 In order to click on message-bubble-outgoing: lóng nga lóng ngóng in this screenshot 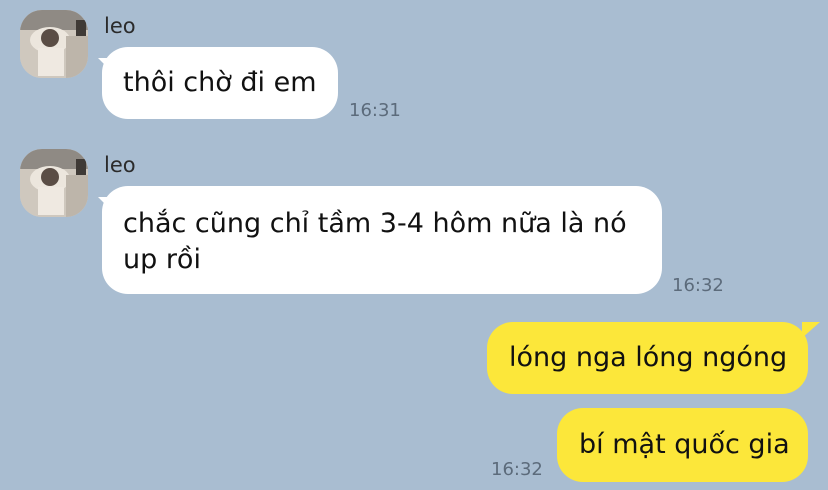, I will do `click(647, 358)`.